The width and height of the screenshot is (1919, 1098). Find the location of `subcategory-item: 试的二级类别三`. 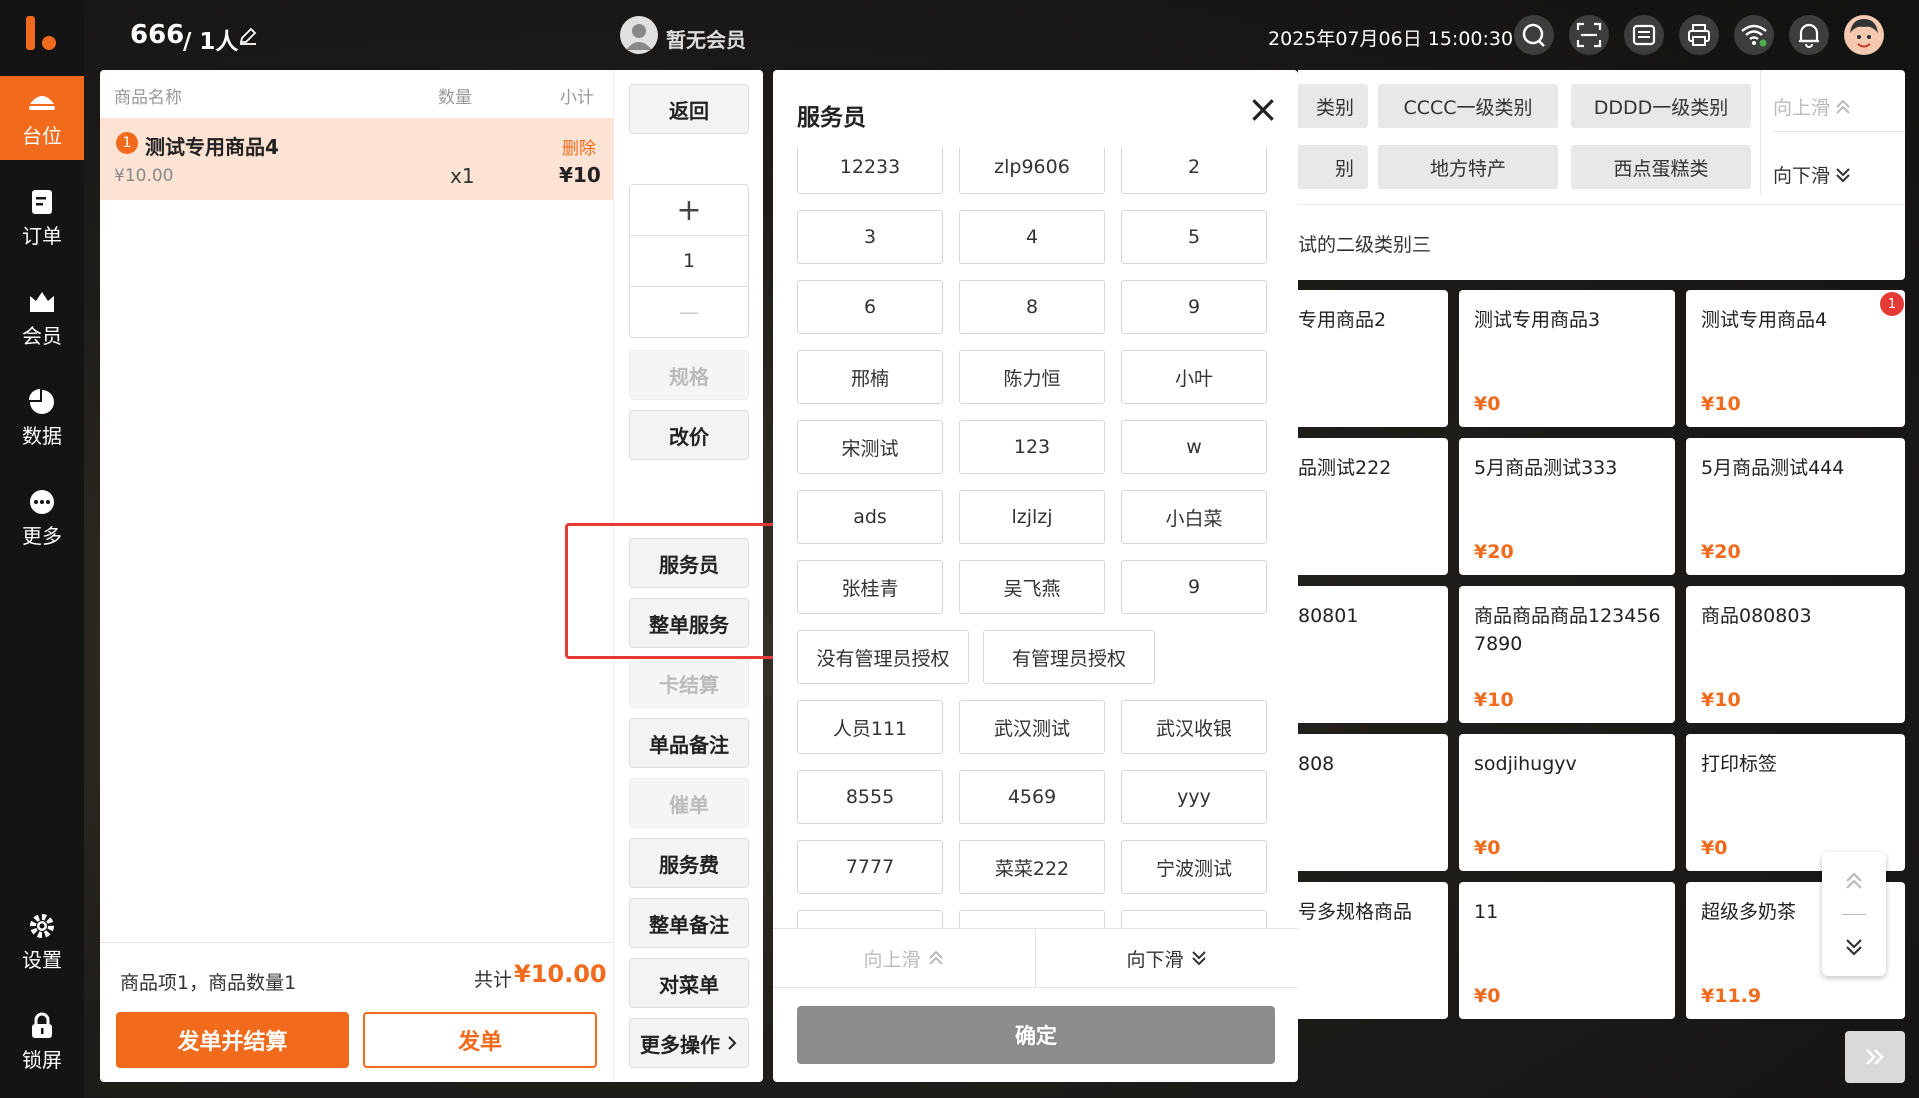

subcategory-item: 试的二级类别三 is located at coordinates (1364, 243).